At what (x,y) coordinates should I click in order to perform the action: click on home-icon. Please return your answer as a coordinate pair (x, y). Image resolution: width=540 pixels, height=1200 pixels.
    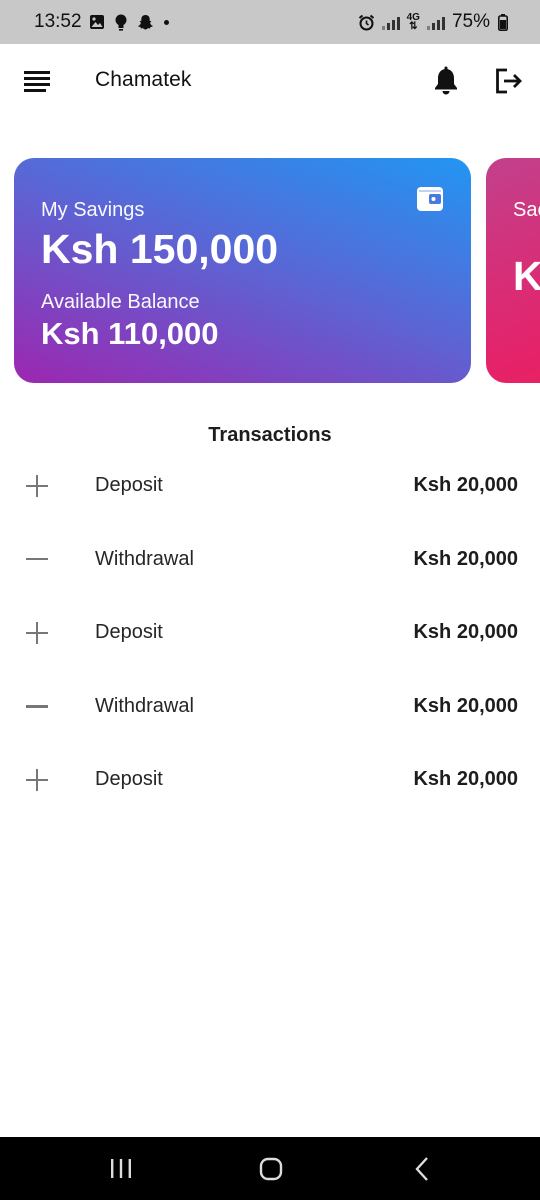
    Looking at the image, I should click on (271, 1169).